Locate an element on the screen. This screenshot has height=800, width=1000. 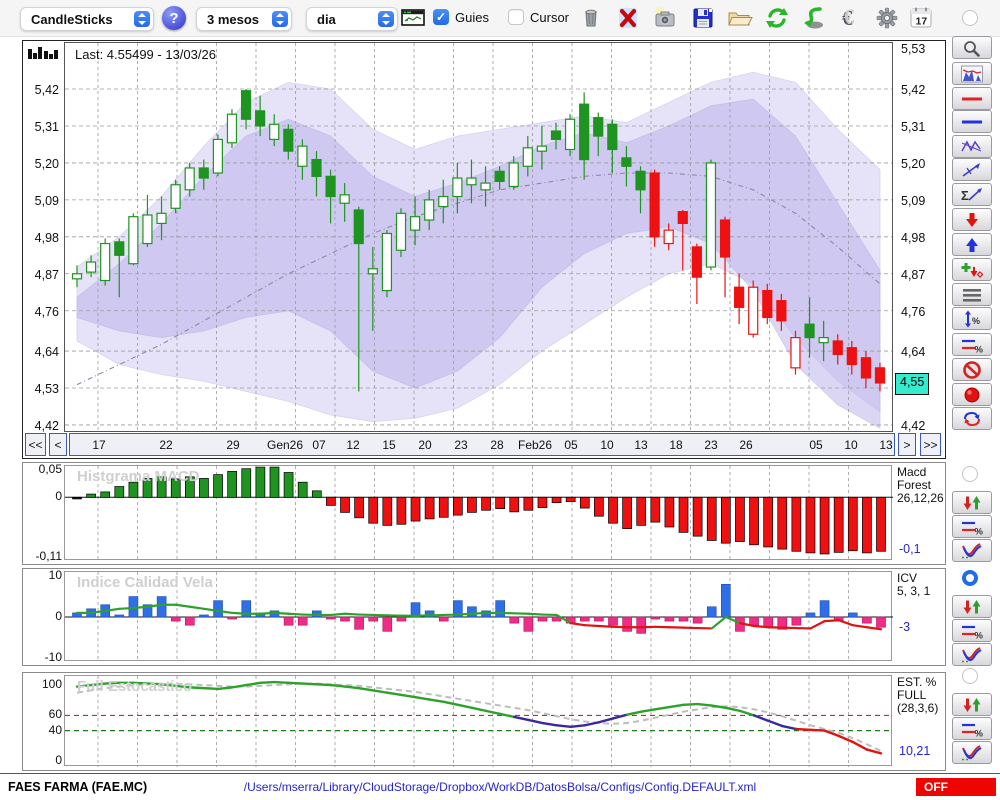
date-label: 29 is located at coordinates (233, 445).